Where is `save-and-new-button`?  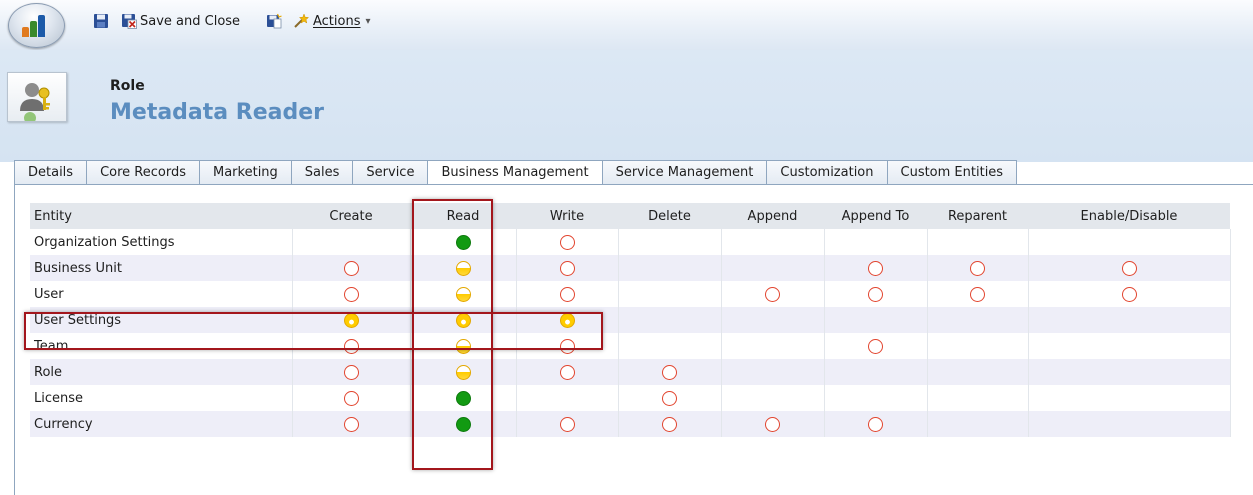 save-and-new-button is located at coordinates (274, 21).